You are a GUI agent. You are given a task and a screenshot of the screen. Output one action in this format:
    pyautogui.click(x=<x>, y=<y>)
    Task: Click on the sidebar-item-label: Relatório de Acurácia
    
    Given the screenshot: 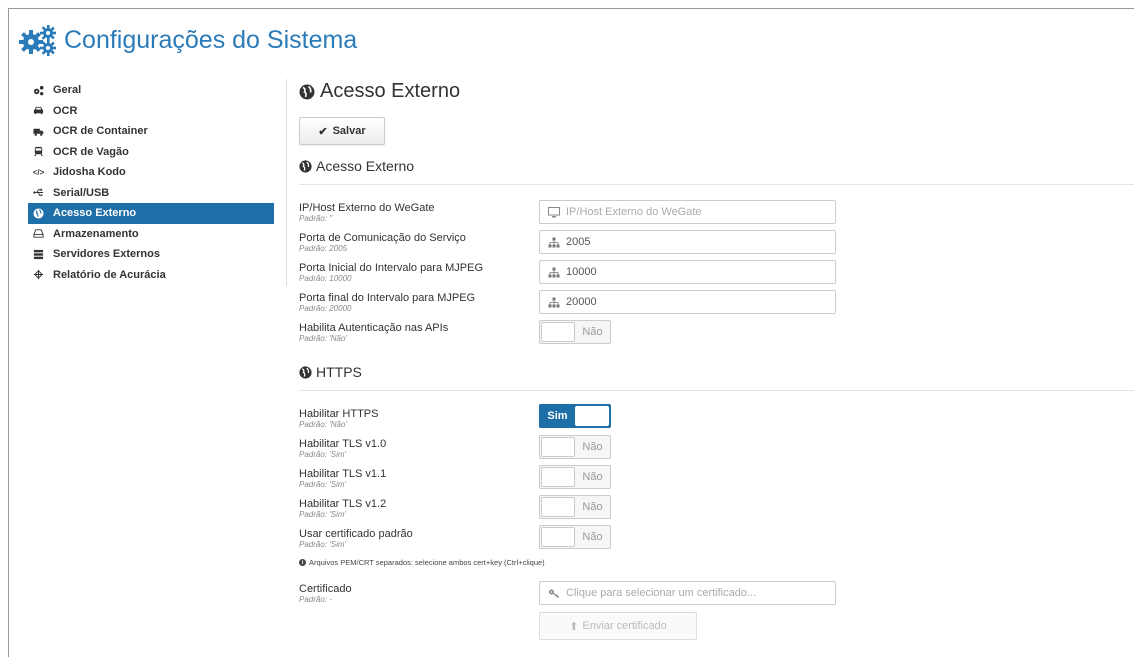 What is the action you would take?
    pyautogui.click(x=109, y=274)
    